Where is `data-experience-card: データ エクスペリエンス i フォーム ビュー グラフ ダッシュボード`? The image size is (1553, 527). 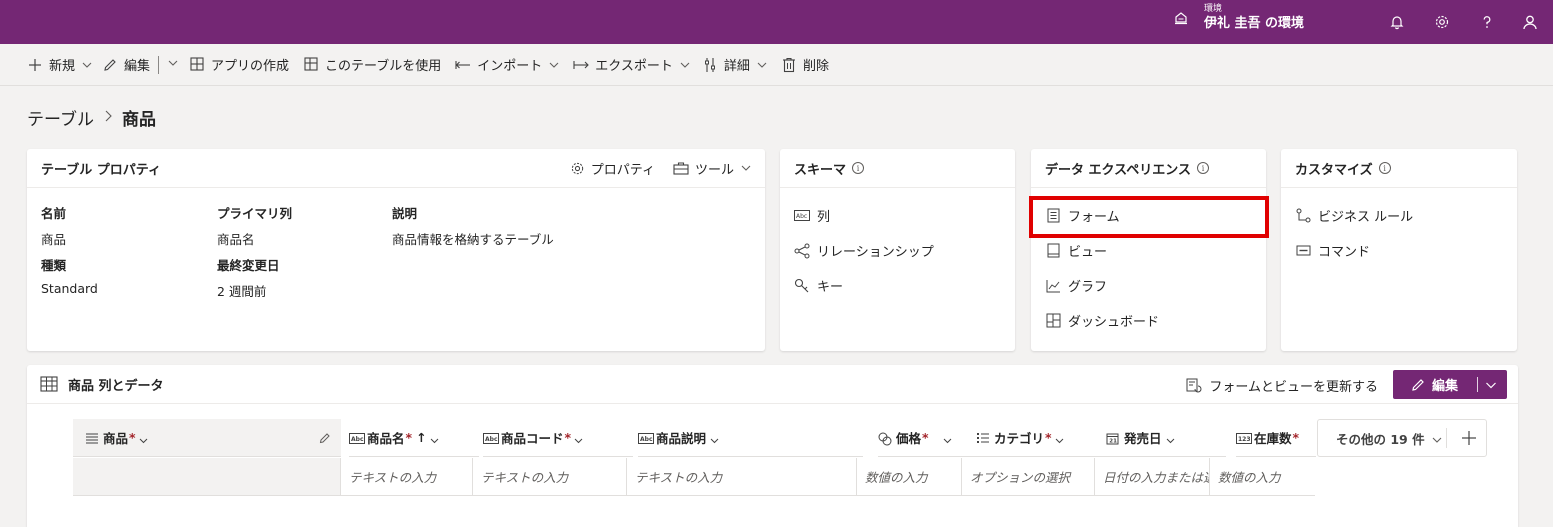
data-experience-card: データ エクスペリエンス i フォーム ビュー グラフ ダッシュボード is located at coordinates (1148, 250).